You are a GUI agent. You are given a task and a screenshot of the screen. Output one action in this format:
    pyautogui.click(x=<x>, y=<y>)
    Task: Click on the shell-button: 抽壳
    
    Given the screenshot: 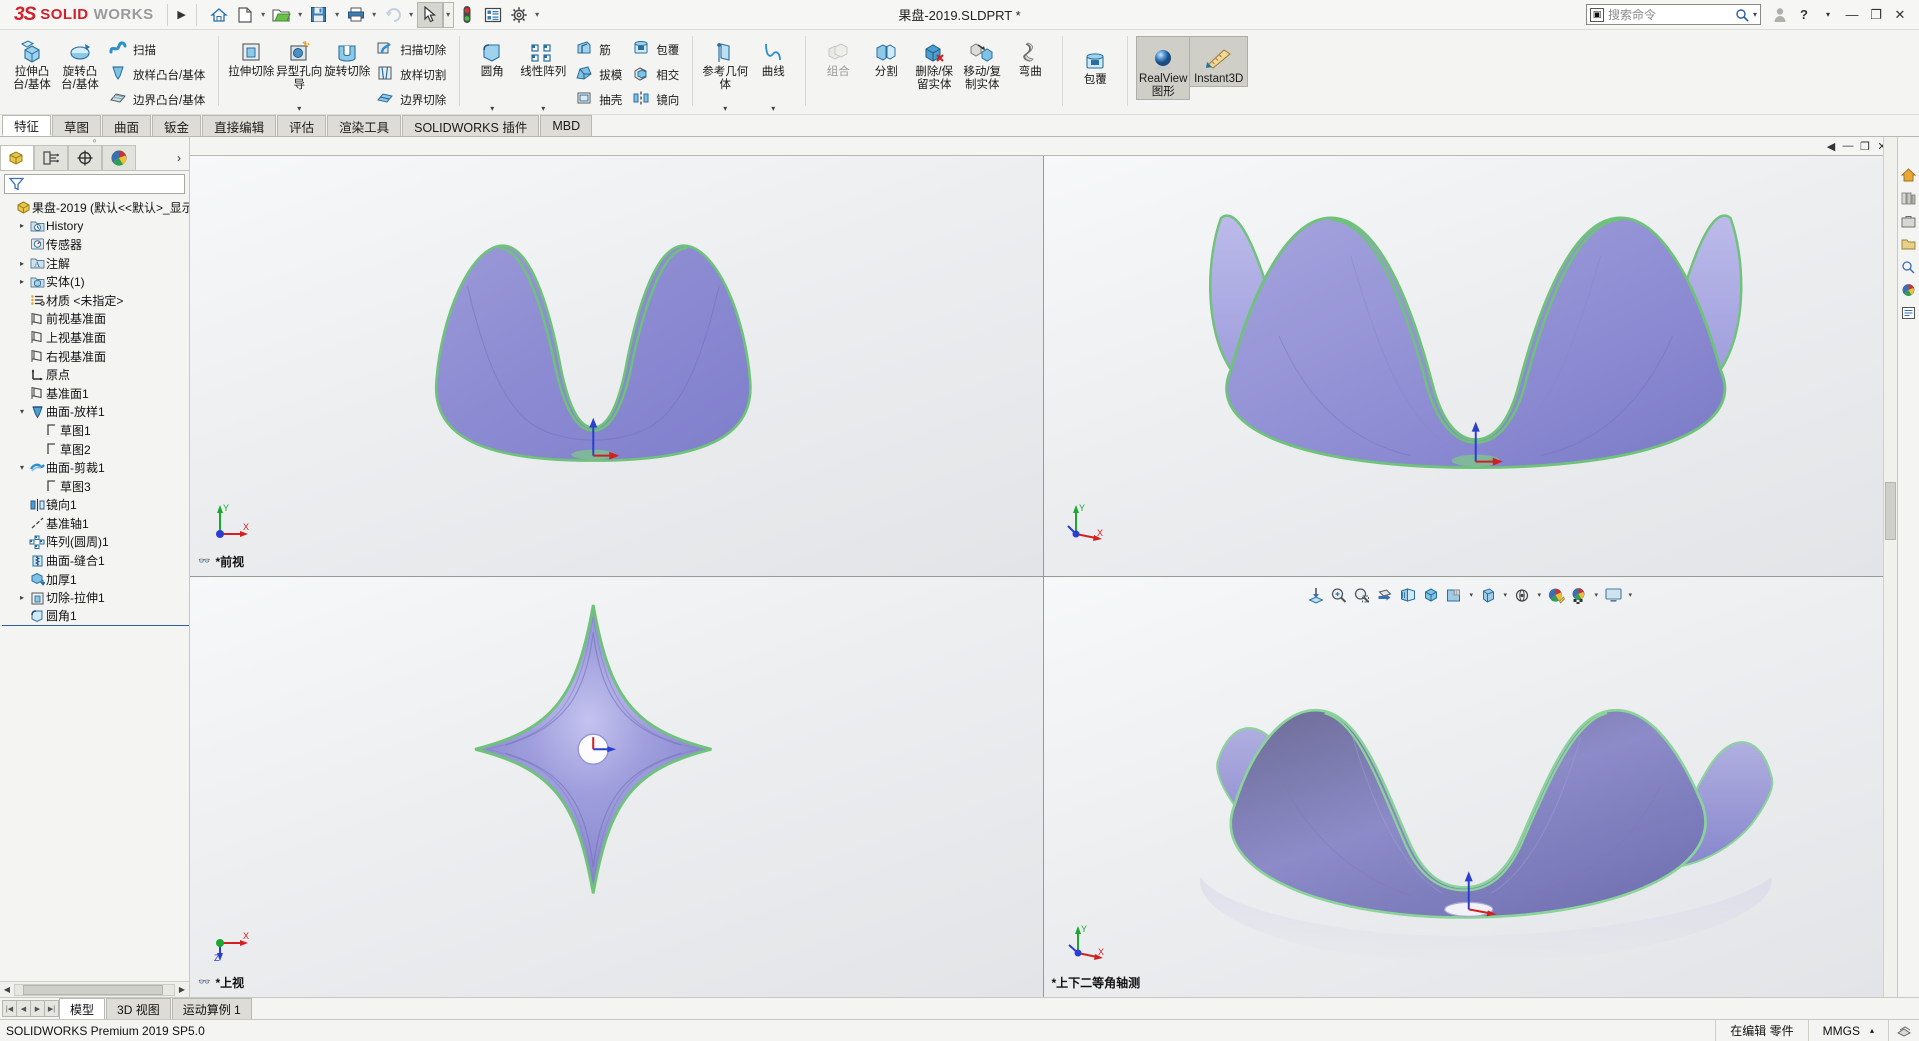 What is the action you would take?
    pyautogui.click(x=599, y=99)
    